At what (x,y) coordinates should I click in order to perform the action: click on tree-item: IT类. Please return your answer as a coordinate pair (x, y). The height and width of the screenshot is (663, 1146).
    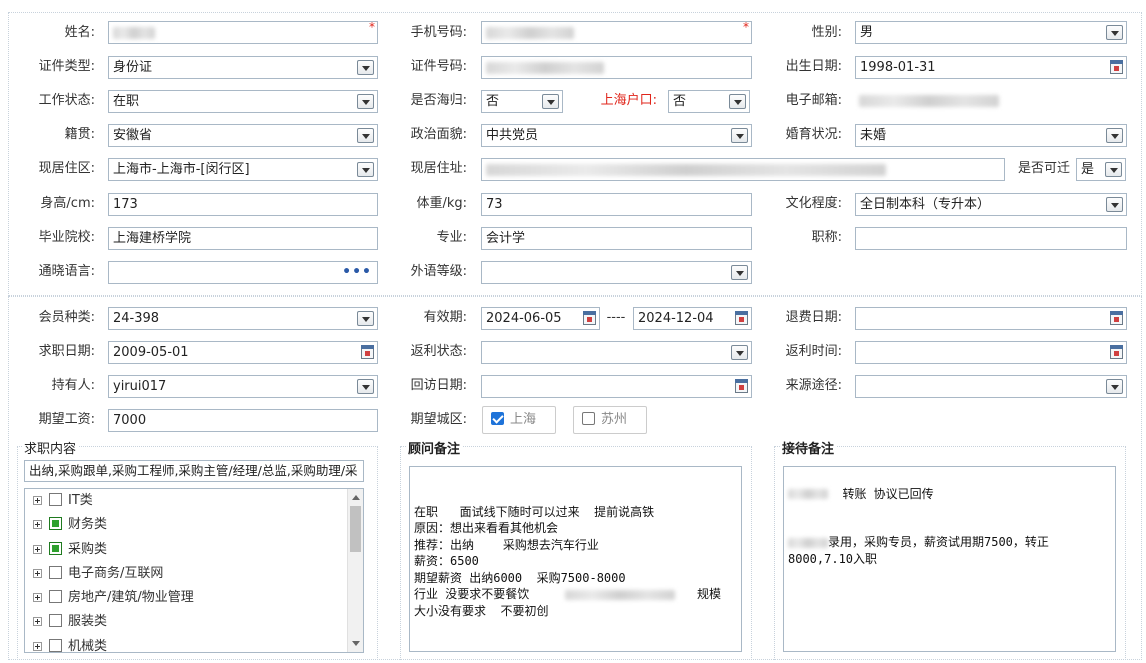
    Looking at the image, I should click on (194, 501).